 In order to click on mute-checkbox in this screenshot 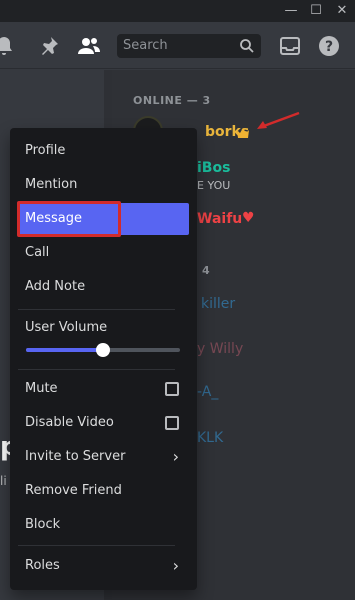, I will do `click(172, 389)`.